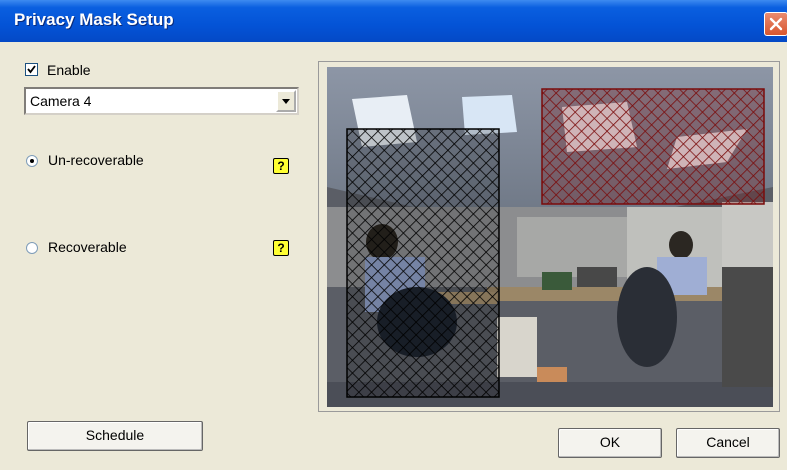 Image resolution: width=787 pixels, height=470 pixels. What do you see at coordinates (610, 443) in the screenshot?
I see `ok-button: OK` at bounding box center [610, 443].